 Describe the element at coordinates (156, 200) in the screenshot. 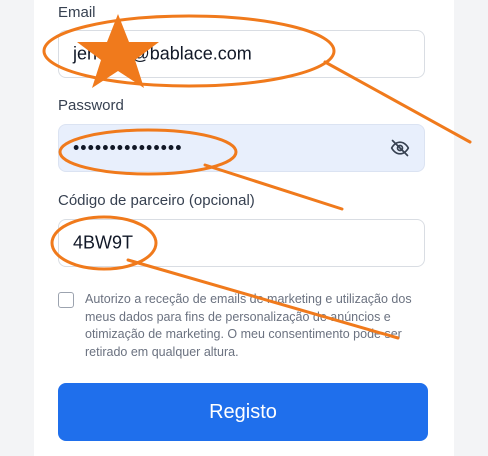

I see `partner-code-label: Código de parceiro (opcional)` at that location.